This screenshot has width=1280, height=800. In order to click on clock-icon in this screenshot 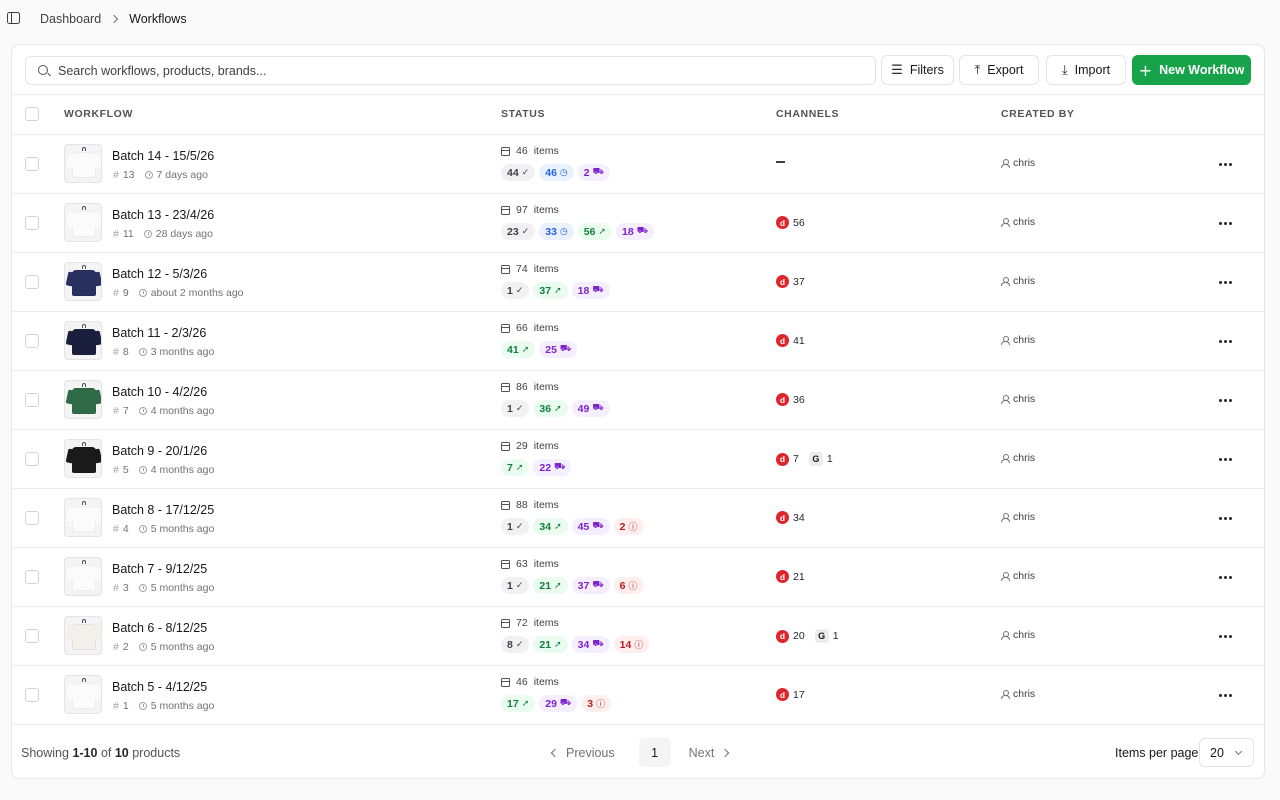, I will do `click(142, 529)`.